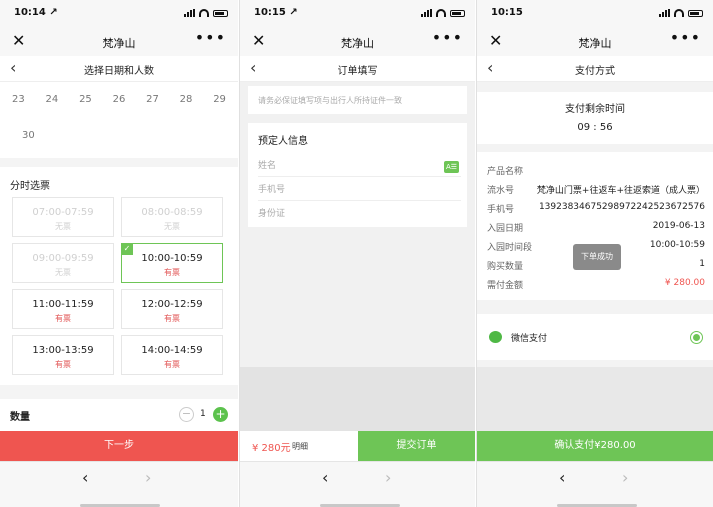 This screenshot has width=713, height=507. I want to click on status-bar: 10:15, so click(595, 14).